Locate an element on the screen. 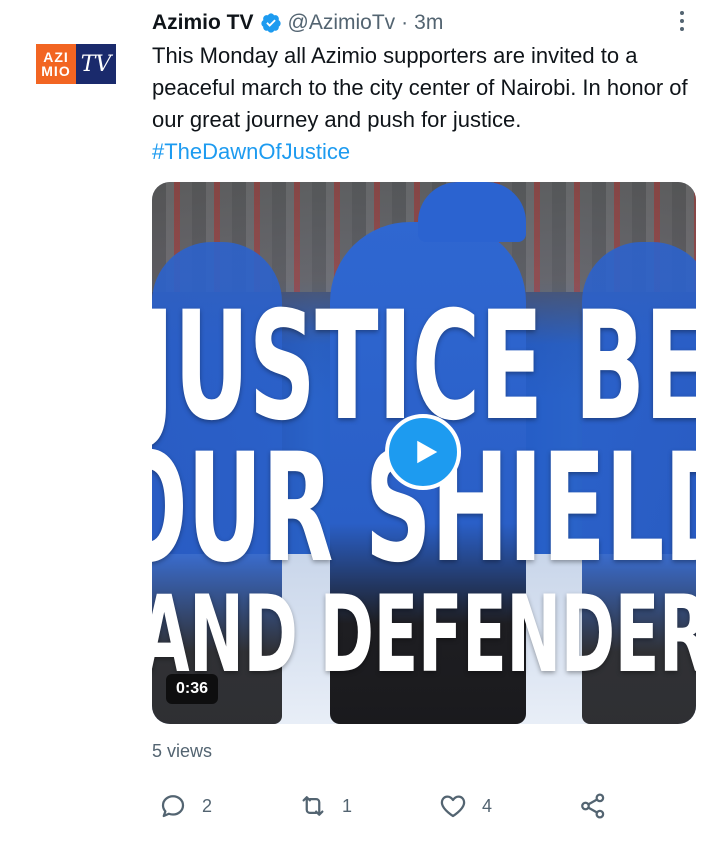  avatar-logo-left: AZI MIO is located at coordinates (56, 64).